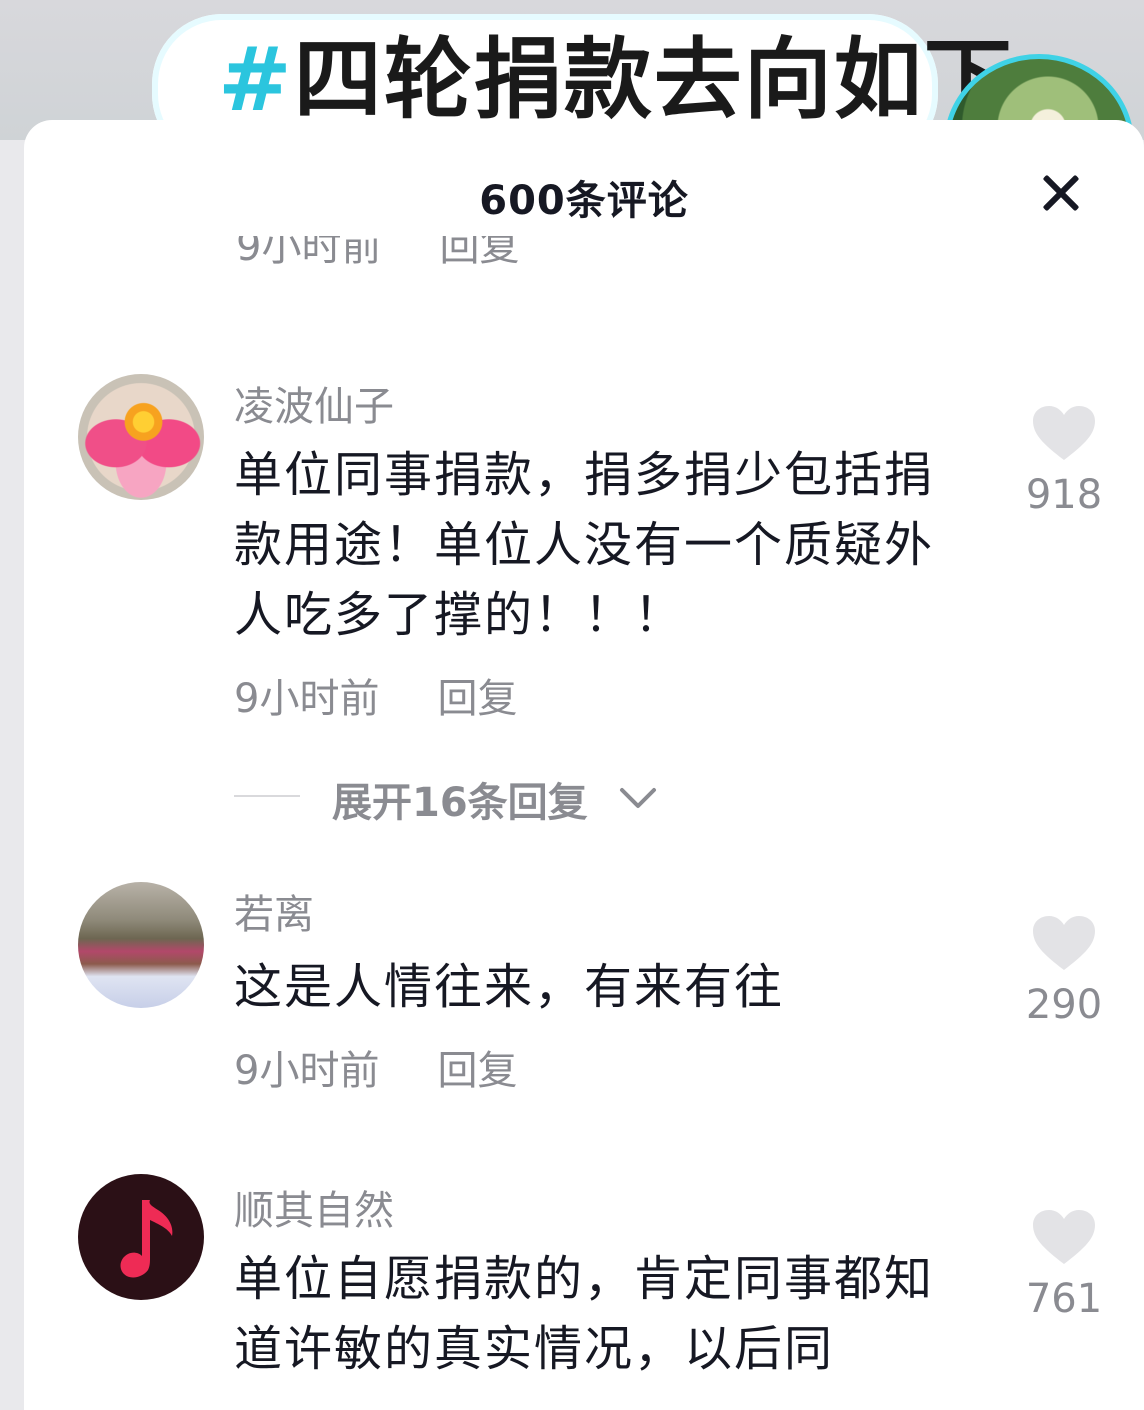 The width and height of the screenshot is (1144, 1410). Describe the element at coordinates (1064, 971) in the screenshot. I see `like-button: 290` at that location.